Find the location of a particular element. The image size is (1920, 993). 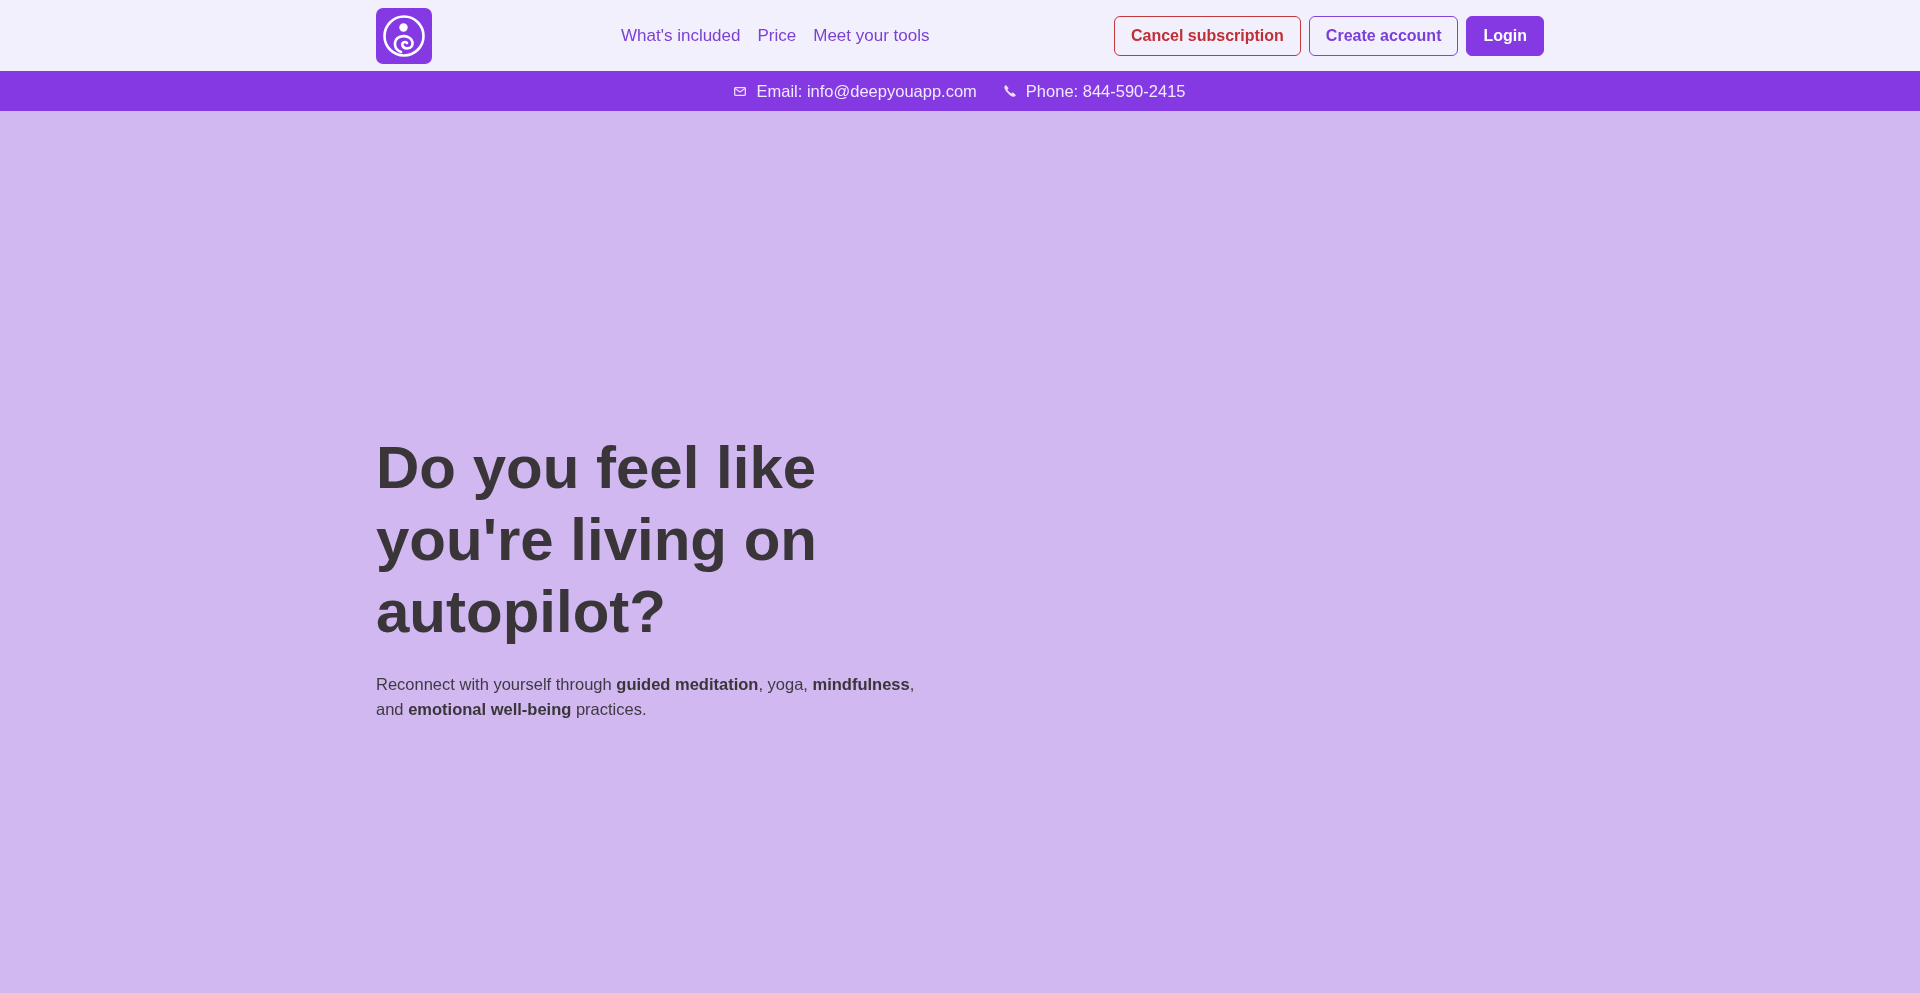

nav-link: Meet your tools is located at coordinates (871, 36).